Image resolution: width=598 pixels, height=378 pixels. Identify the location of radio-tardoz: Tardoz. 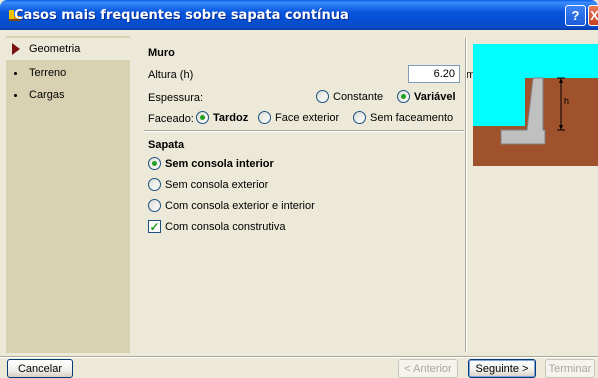
(222, 117).